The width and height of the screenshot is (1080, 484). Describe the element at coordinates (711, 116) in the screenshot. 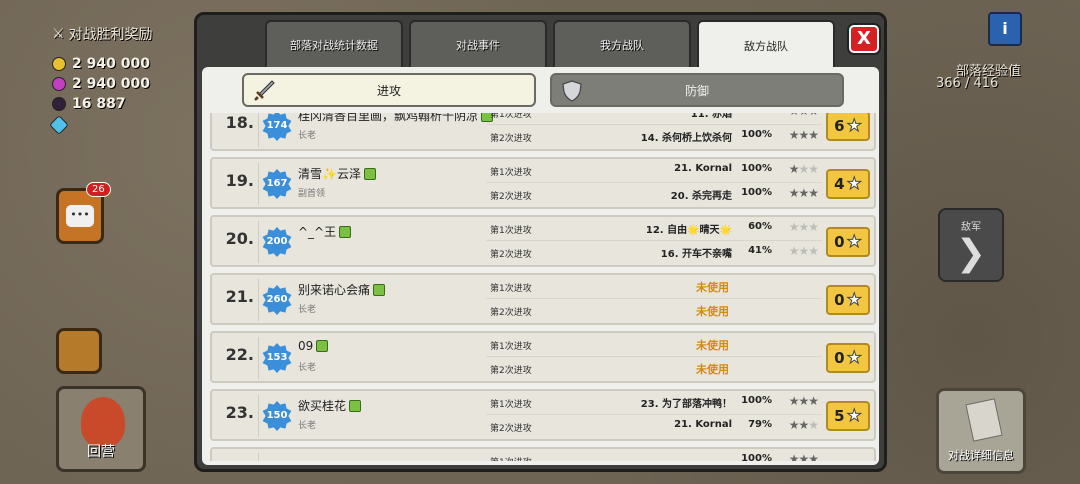

I see `attack-target: 11. 赤焰` at that location.